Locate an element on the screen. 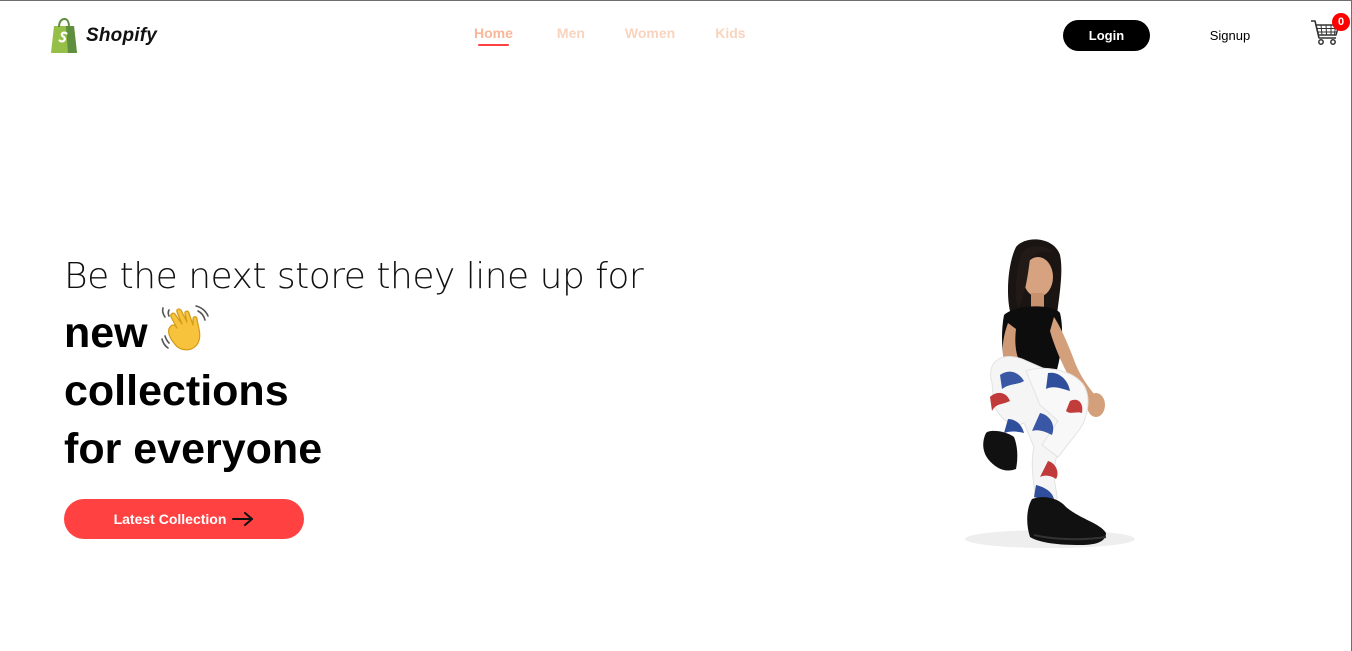  nav-item-kids: Kids is located at coordinates (730, 33).